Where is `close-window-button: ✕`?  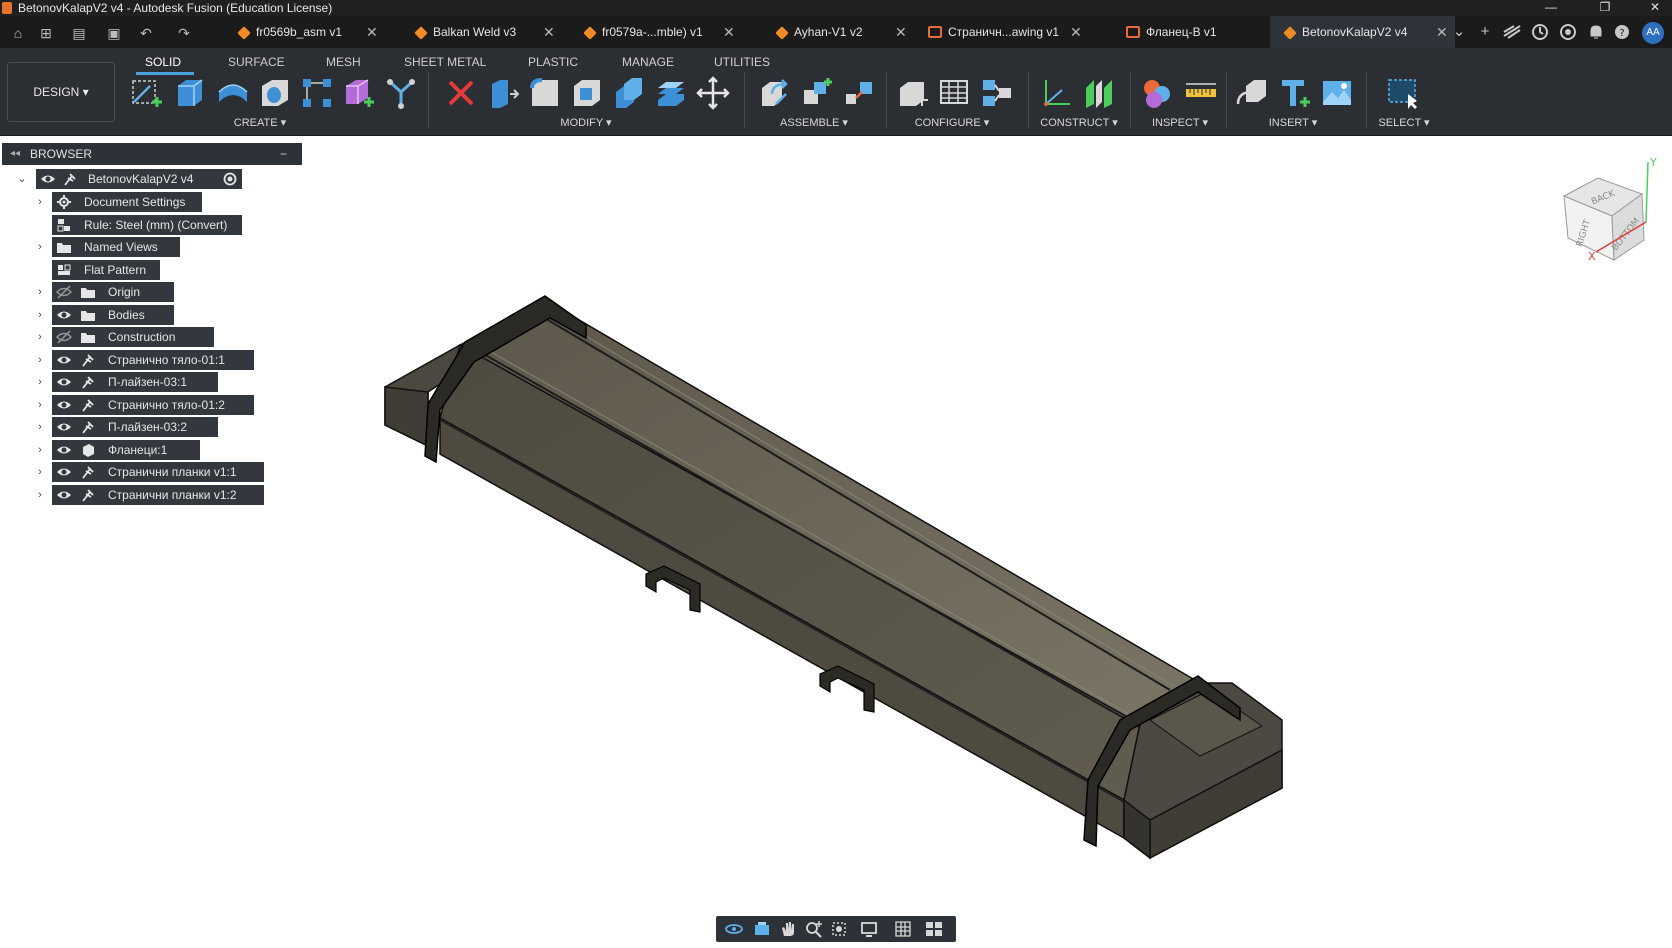 close-window-button: ✕ is located at coordinates (1655, 8).